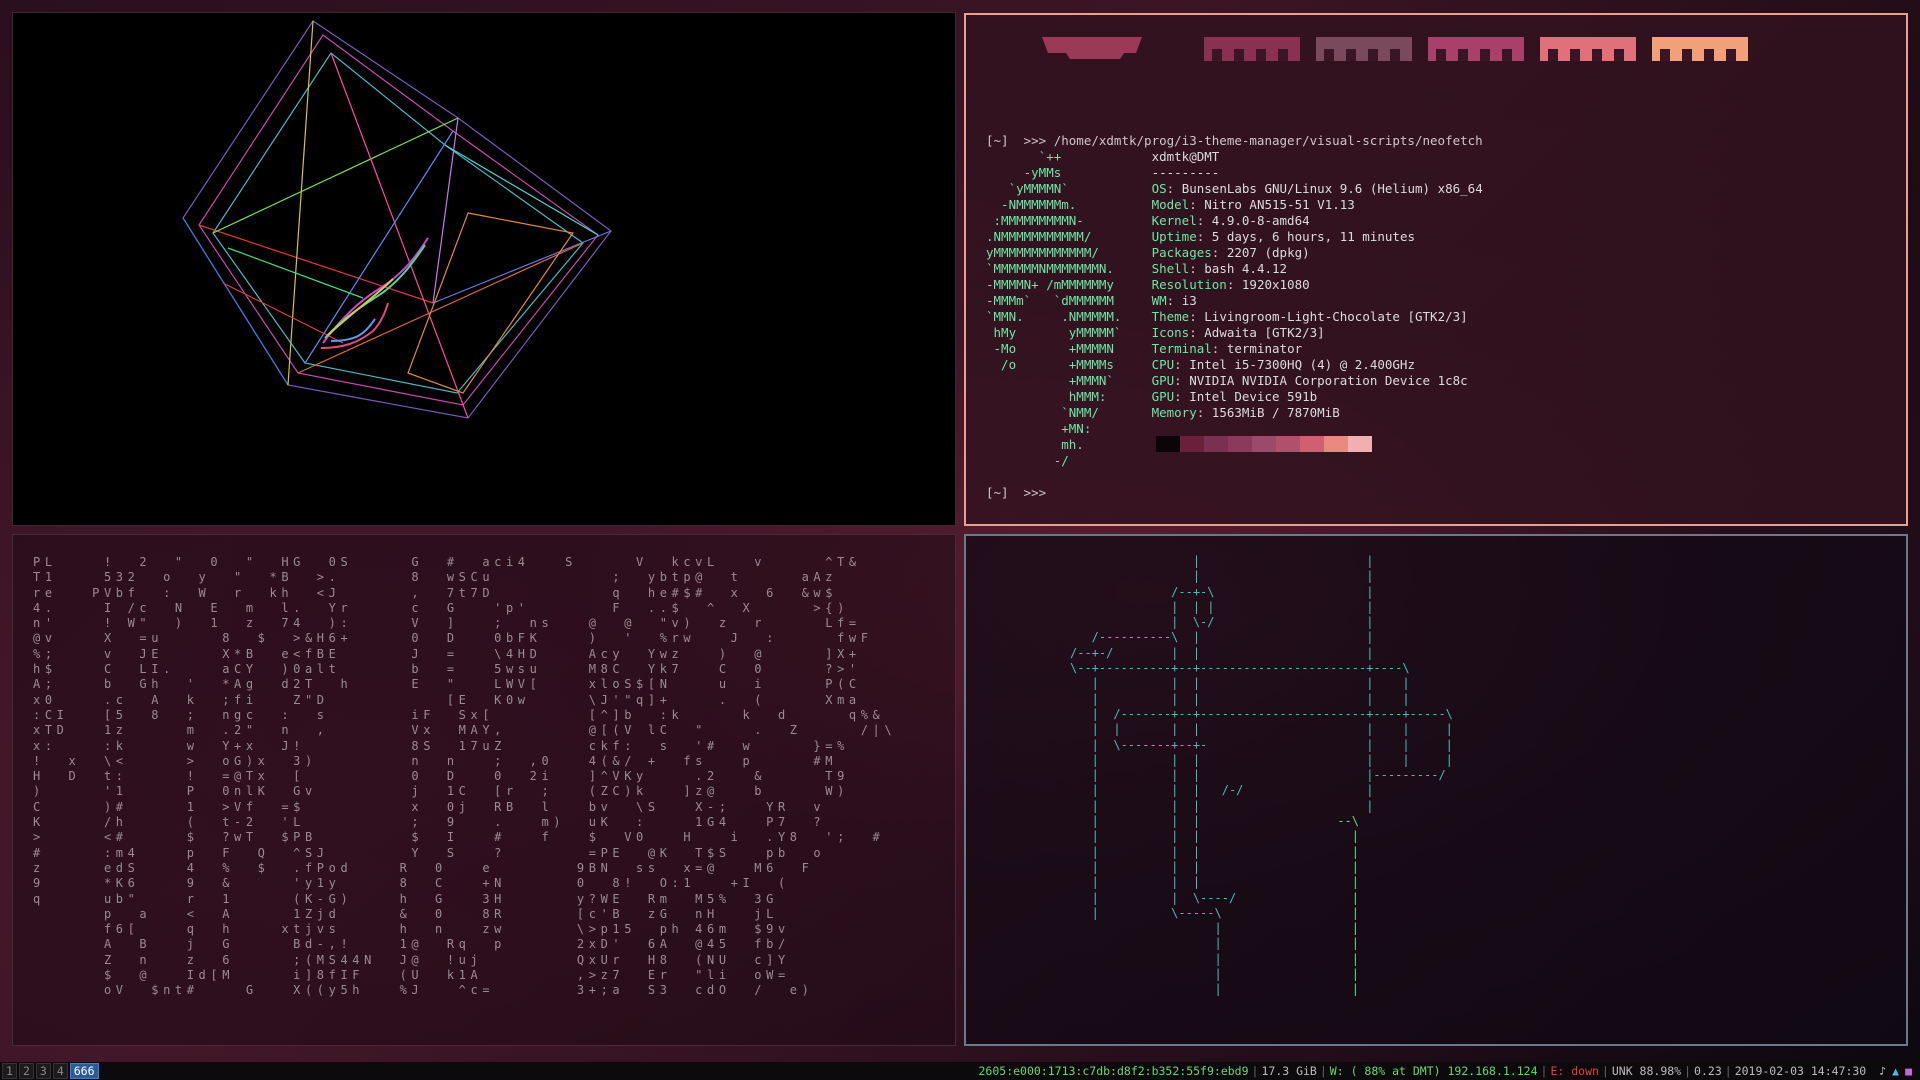  Describe the element at coordinates (1170, 204) in the screenshot. I see `neofetch-line: -NMMMMMMm. Model: Nitro AN515-51 V1.13` at that location.